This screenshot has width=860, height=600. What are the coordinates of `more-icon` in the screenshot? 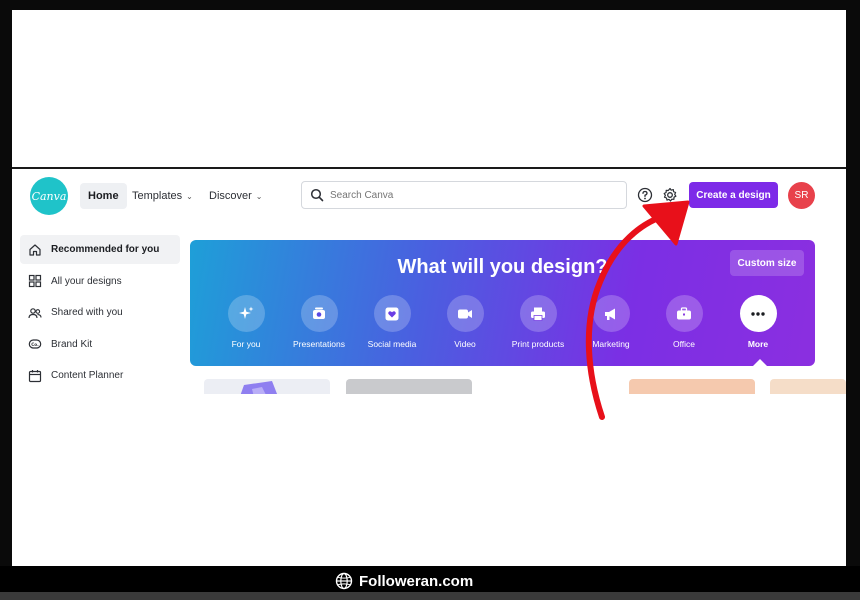 It's located at (758, 313).